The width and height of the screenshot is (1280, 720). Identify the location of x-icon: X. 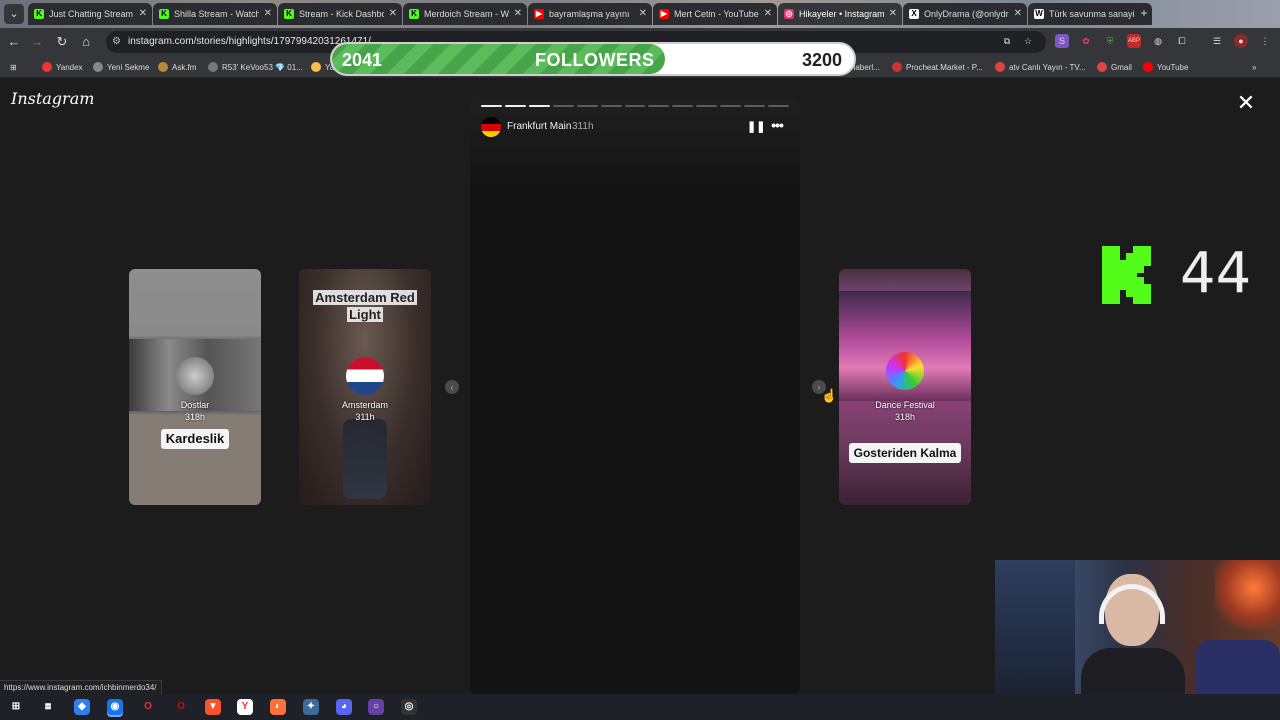
(914, 14).